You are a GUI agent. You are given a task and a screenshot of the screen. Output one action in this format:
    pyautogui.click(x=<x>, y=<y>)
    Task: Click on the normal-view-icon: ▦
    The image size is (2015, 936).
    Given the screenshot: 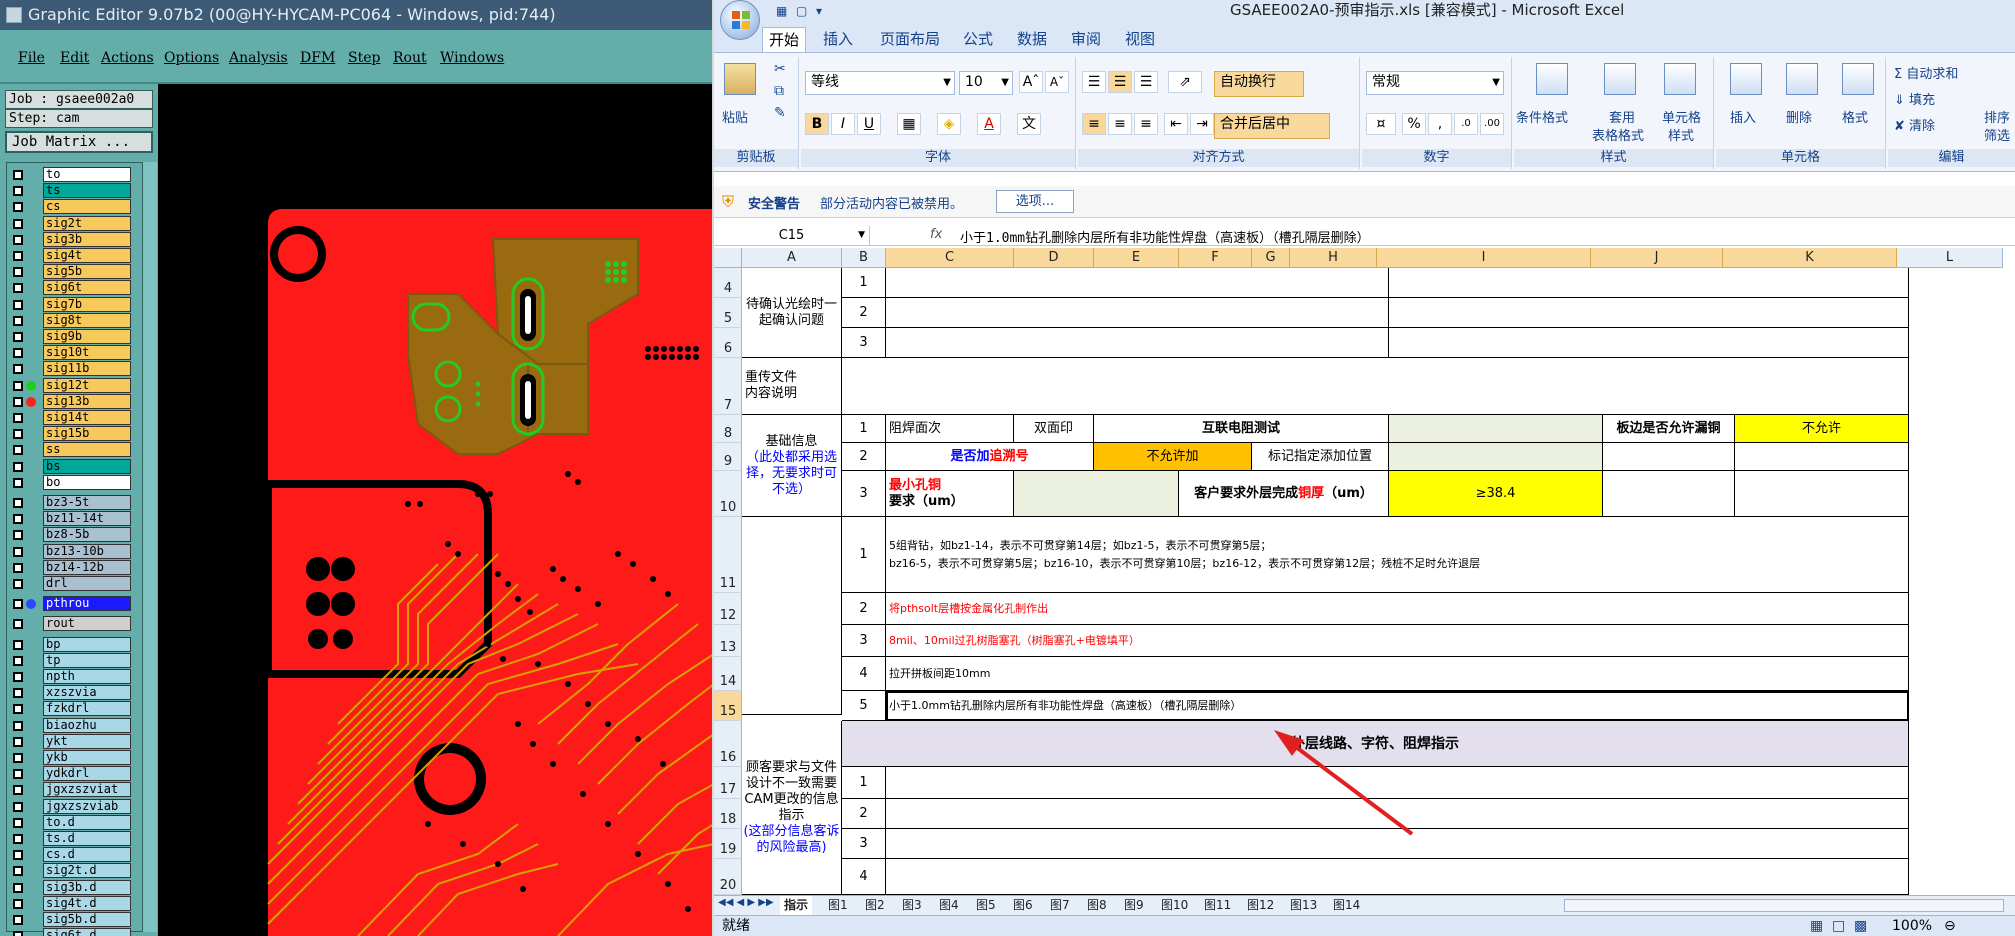 What is the action you would take?
    pyautogui.click(x=1816, y=926)
    